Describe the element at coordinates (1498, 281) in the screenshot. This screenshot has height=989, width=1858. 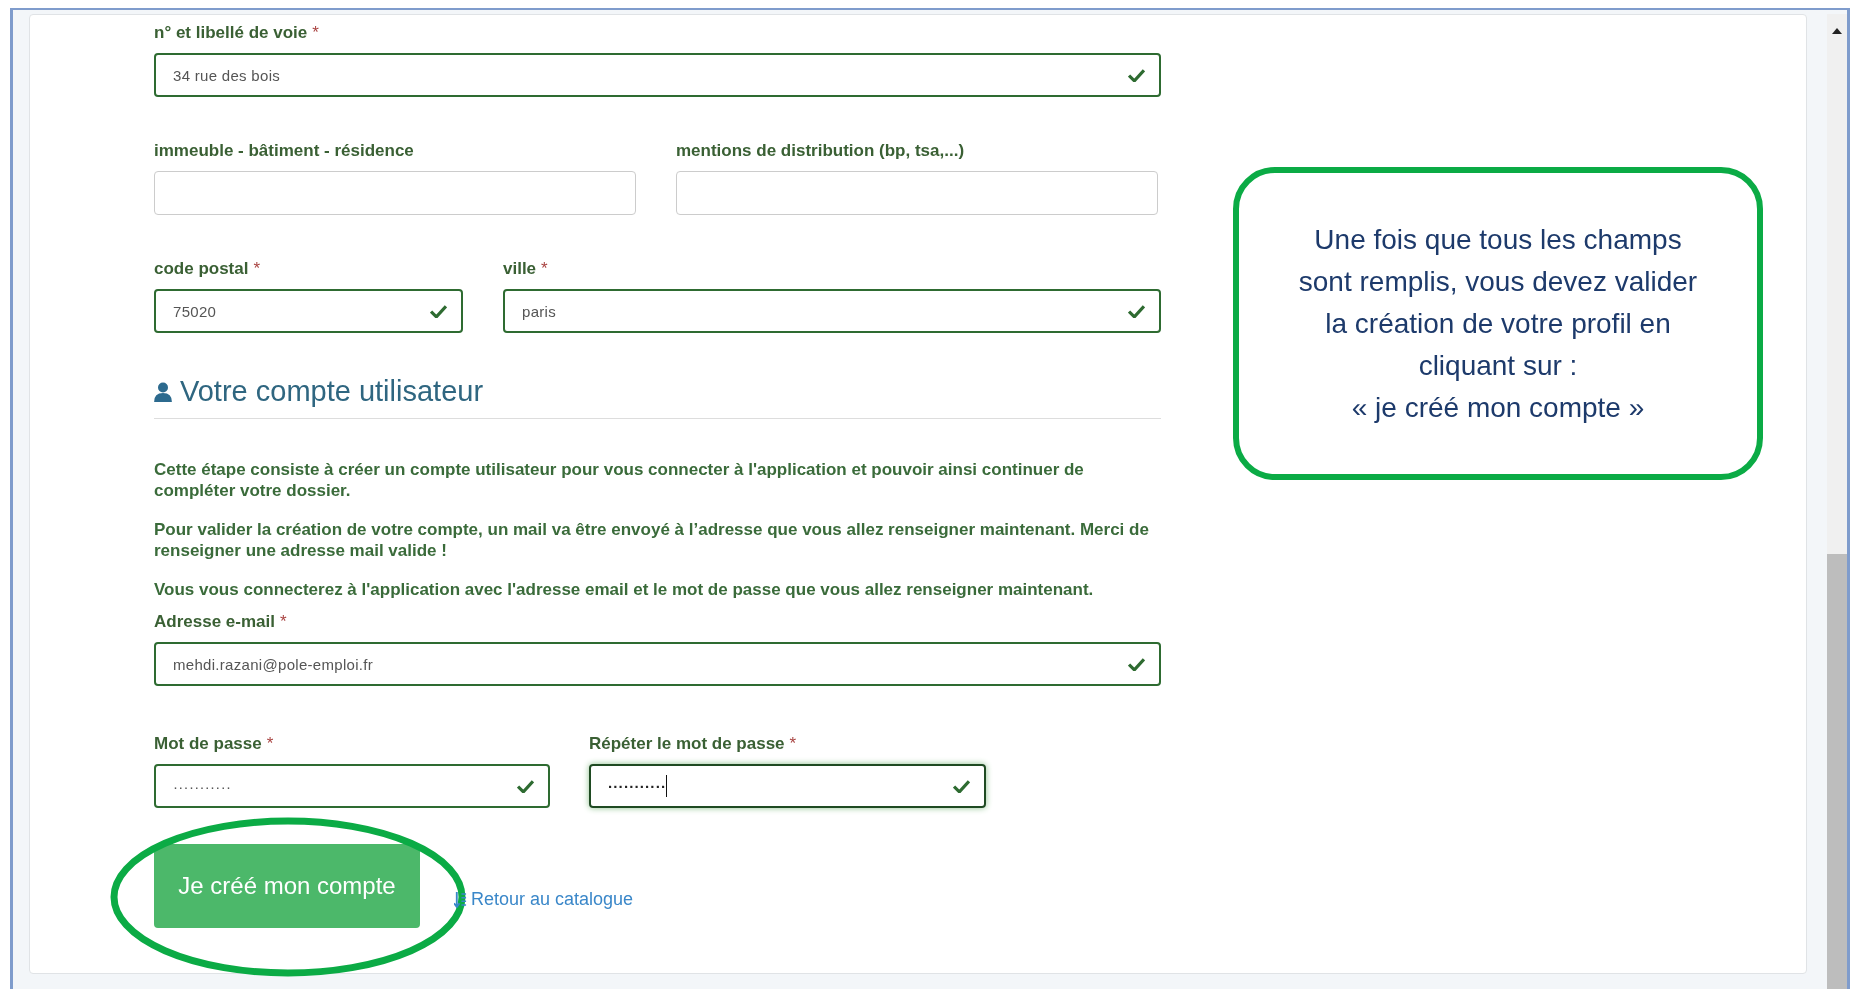
I see `callout-text: sont remplis, vous devez valider` at that location.